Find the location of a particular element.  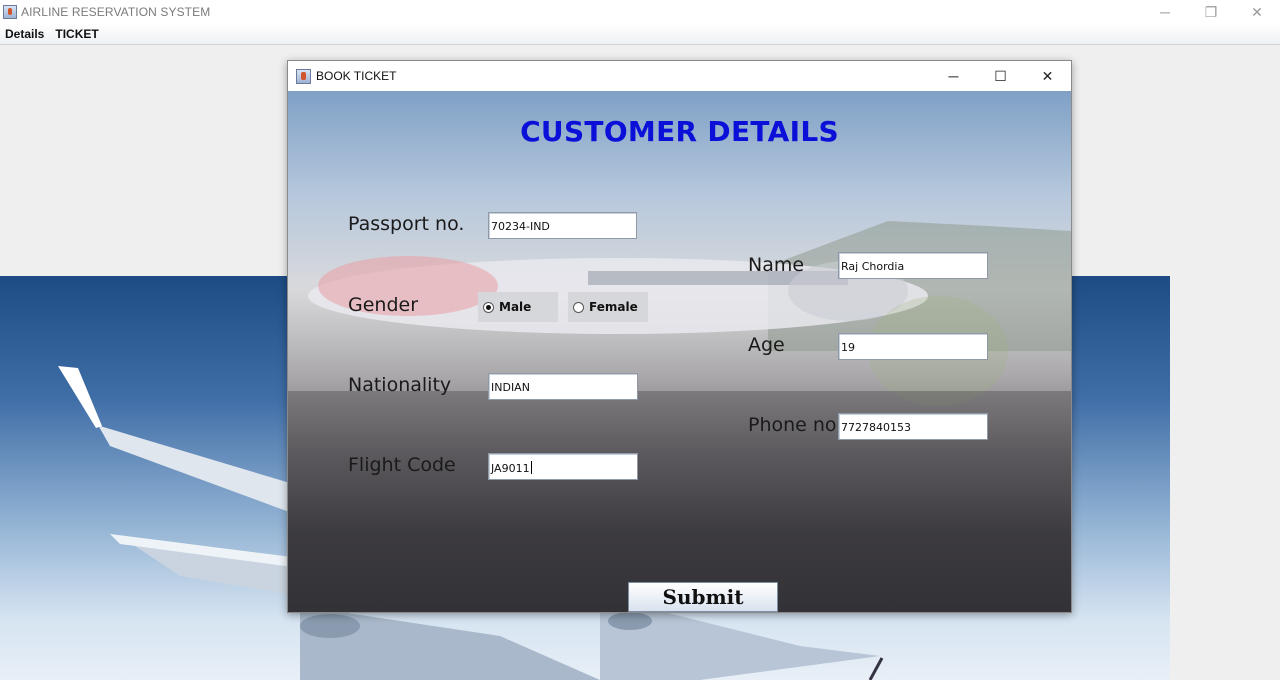

gender-female-radio: Female is located at coordinates (608, 307).